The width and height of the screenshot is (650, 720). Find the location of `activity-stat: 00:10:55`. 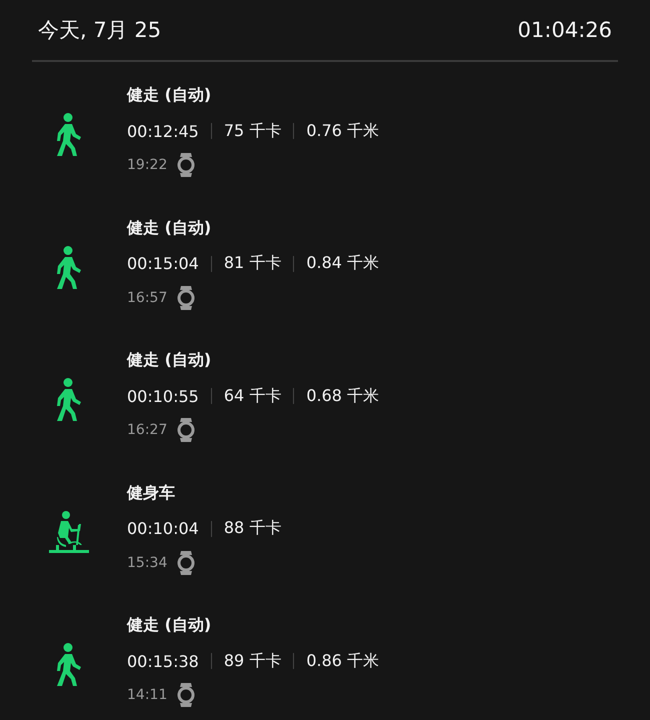

activity-stat: 00:10:55 is located at coordinates (163, 396).